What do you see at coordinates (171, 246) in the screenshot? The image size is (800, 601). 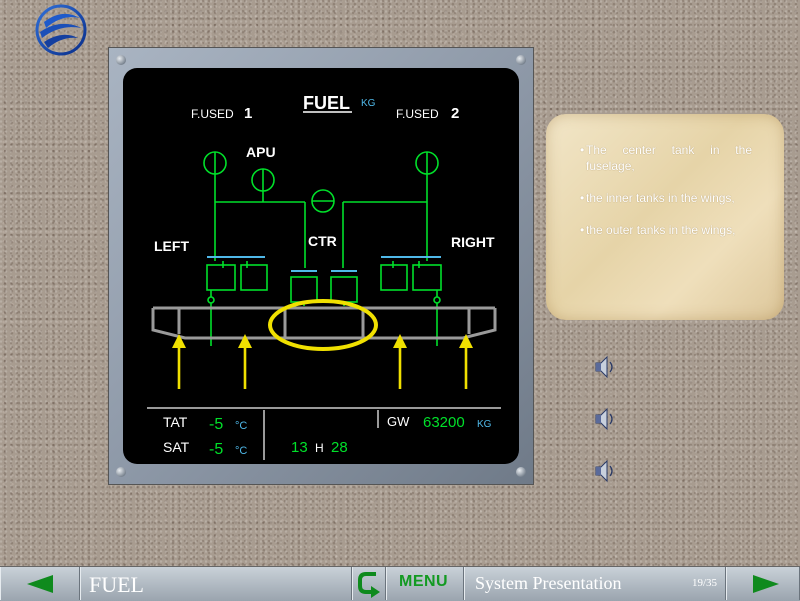 I see `left-label: LEFT` at bounding box center [171, 246].